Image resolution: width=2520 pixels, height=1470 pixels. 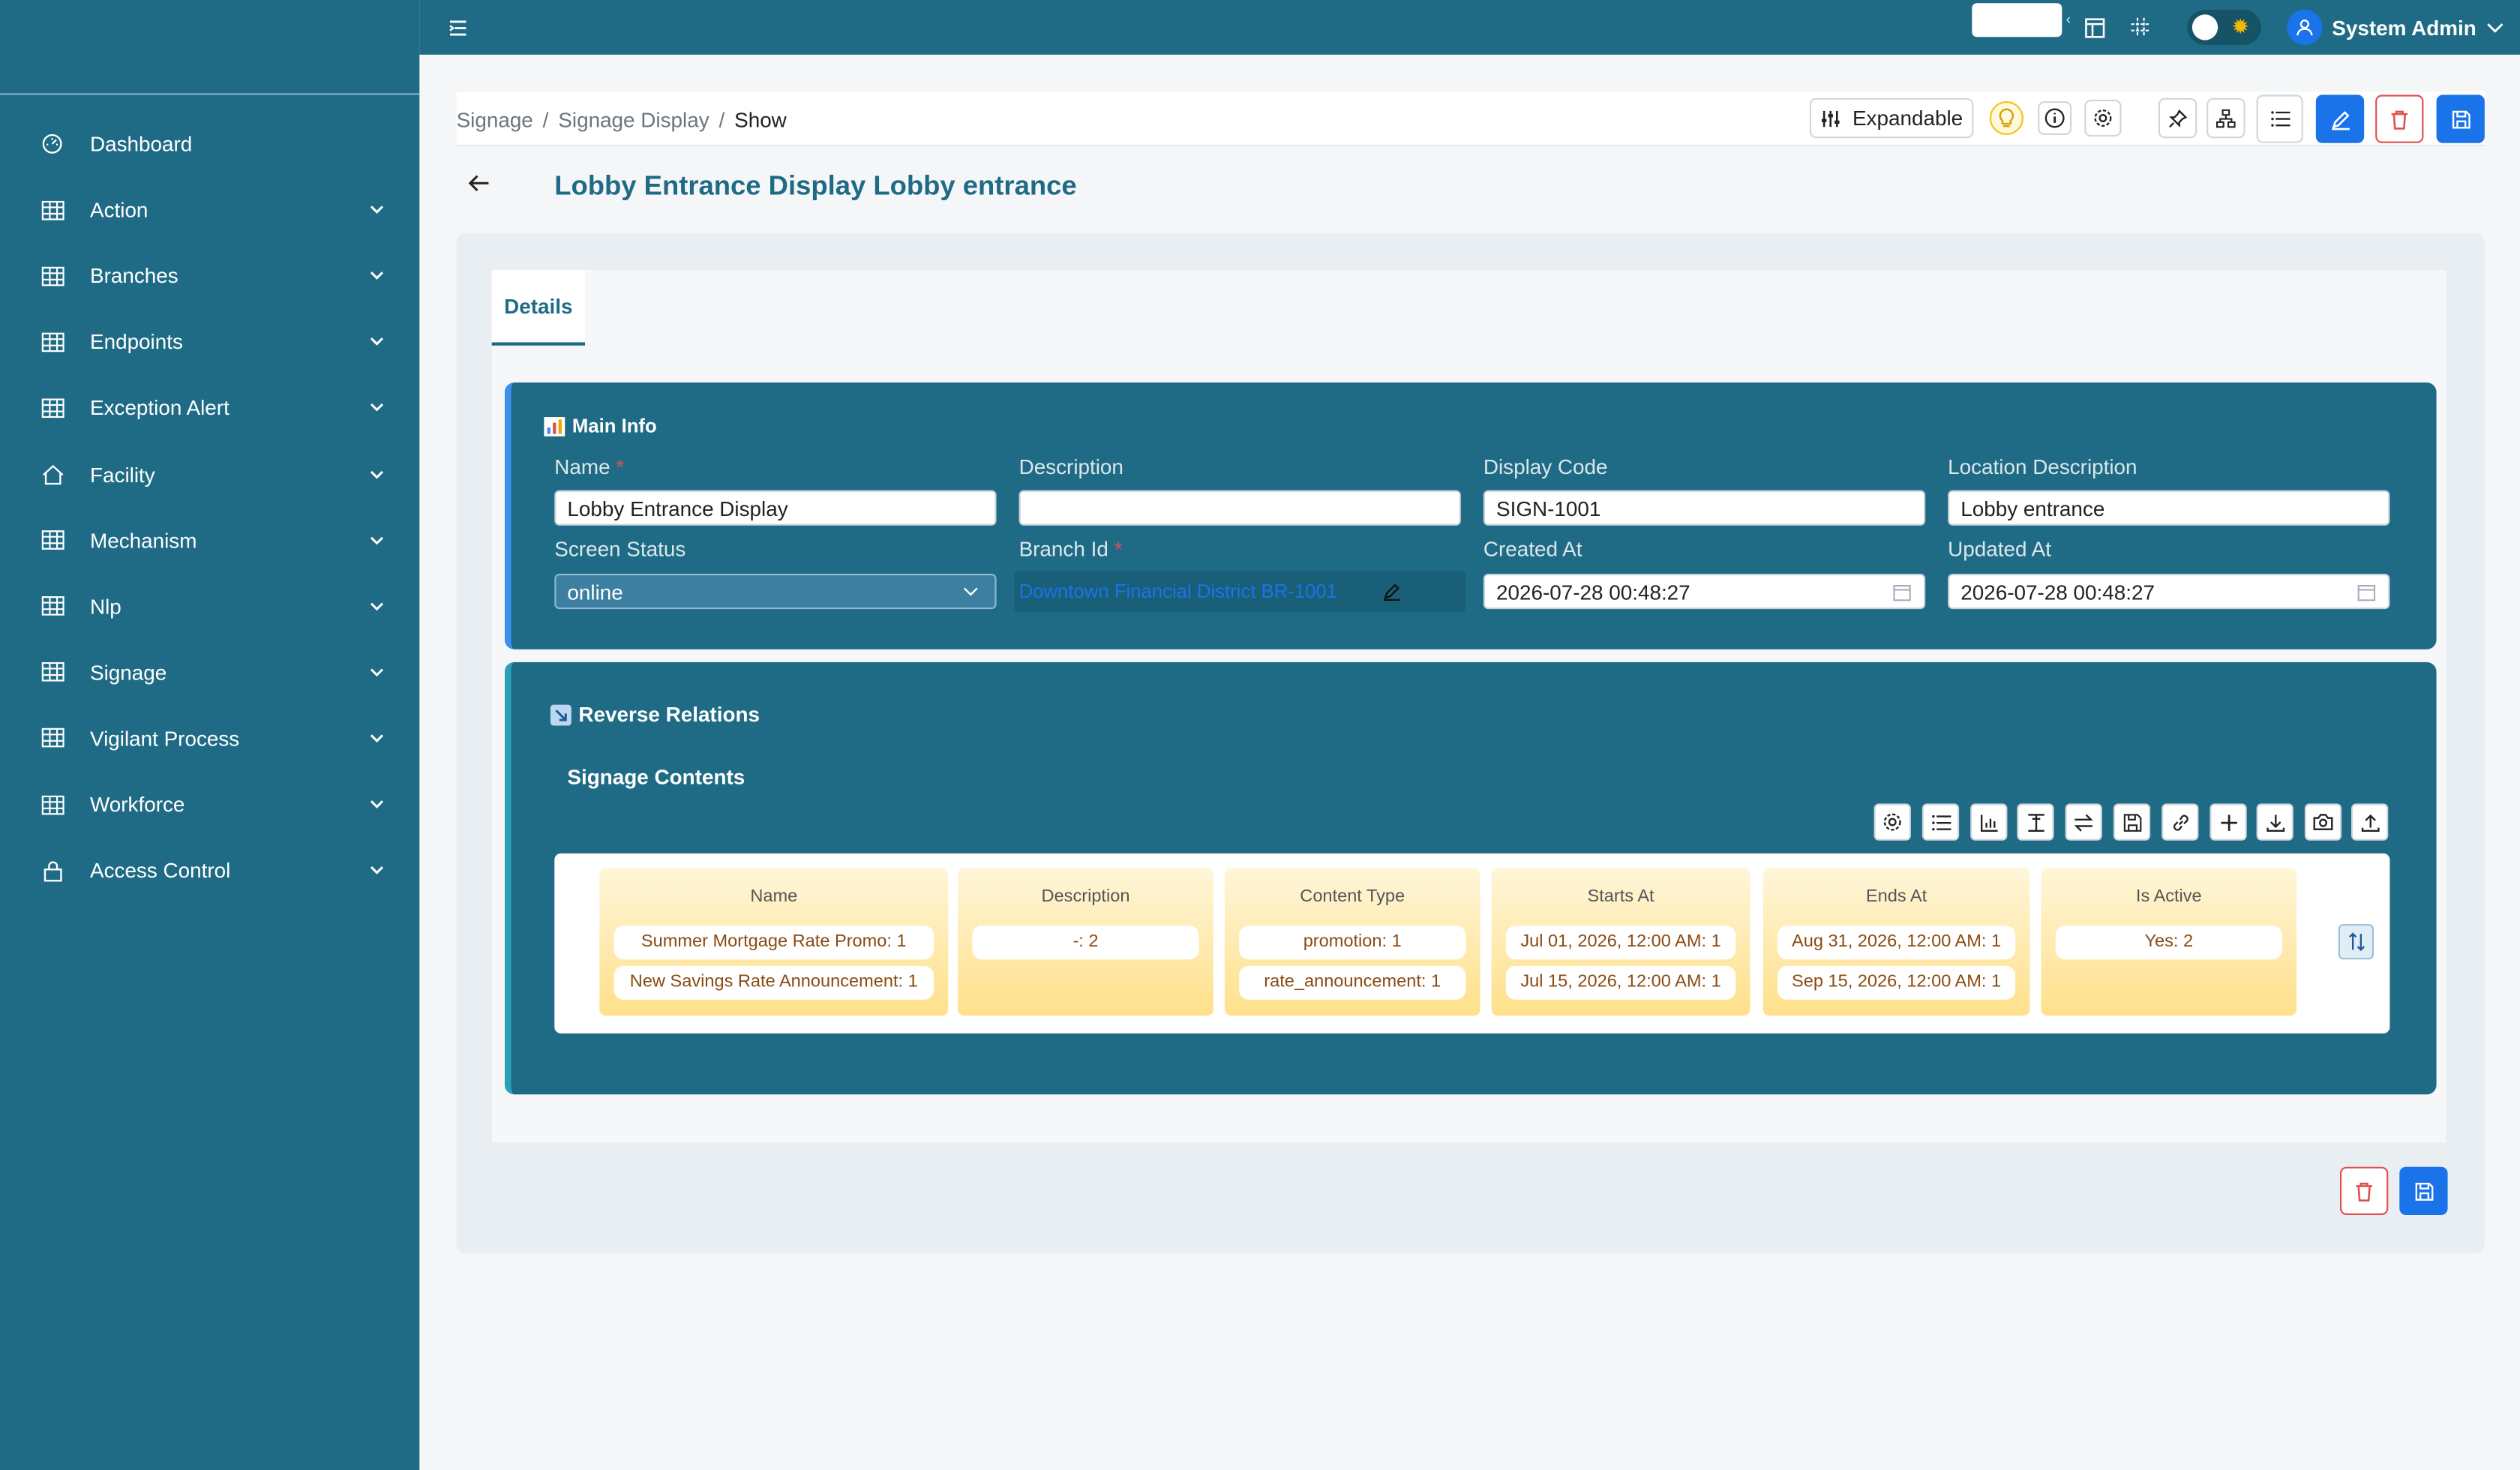 I want to click on sidebar-item-exception-alert: Exception Alert, so click(x=209, y=408).